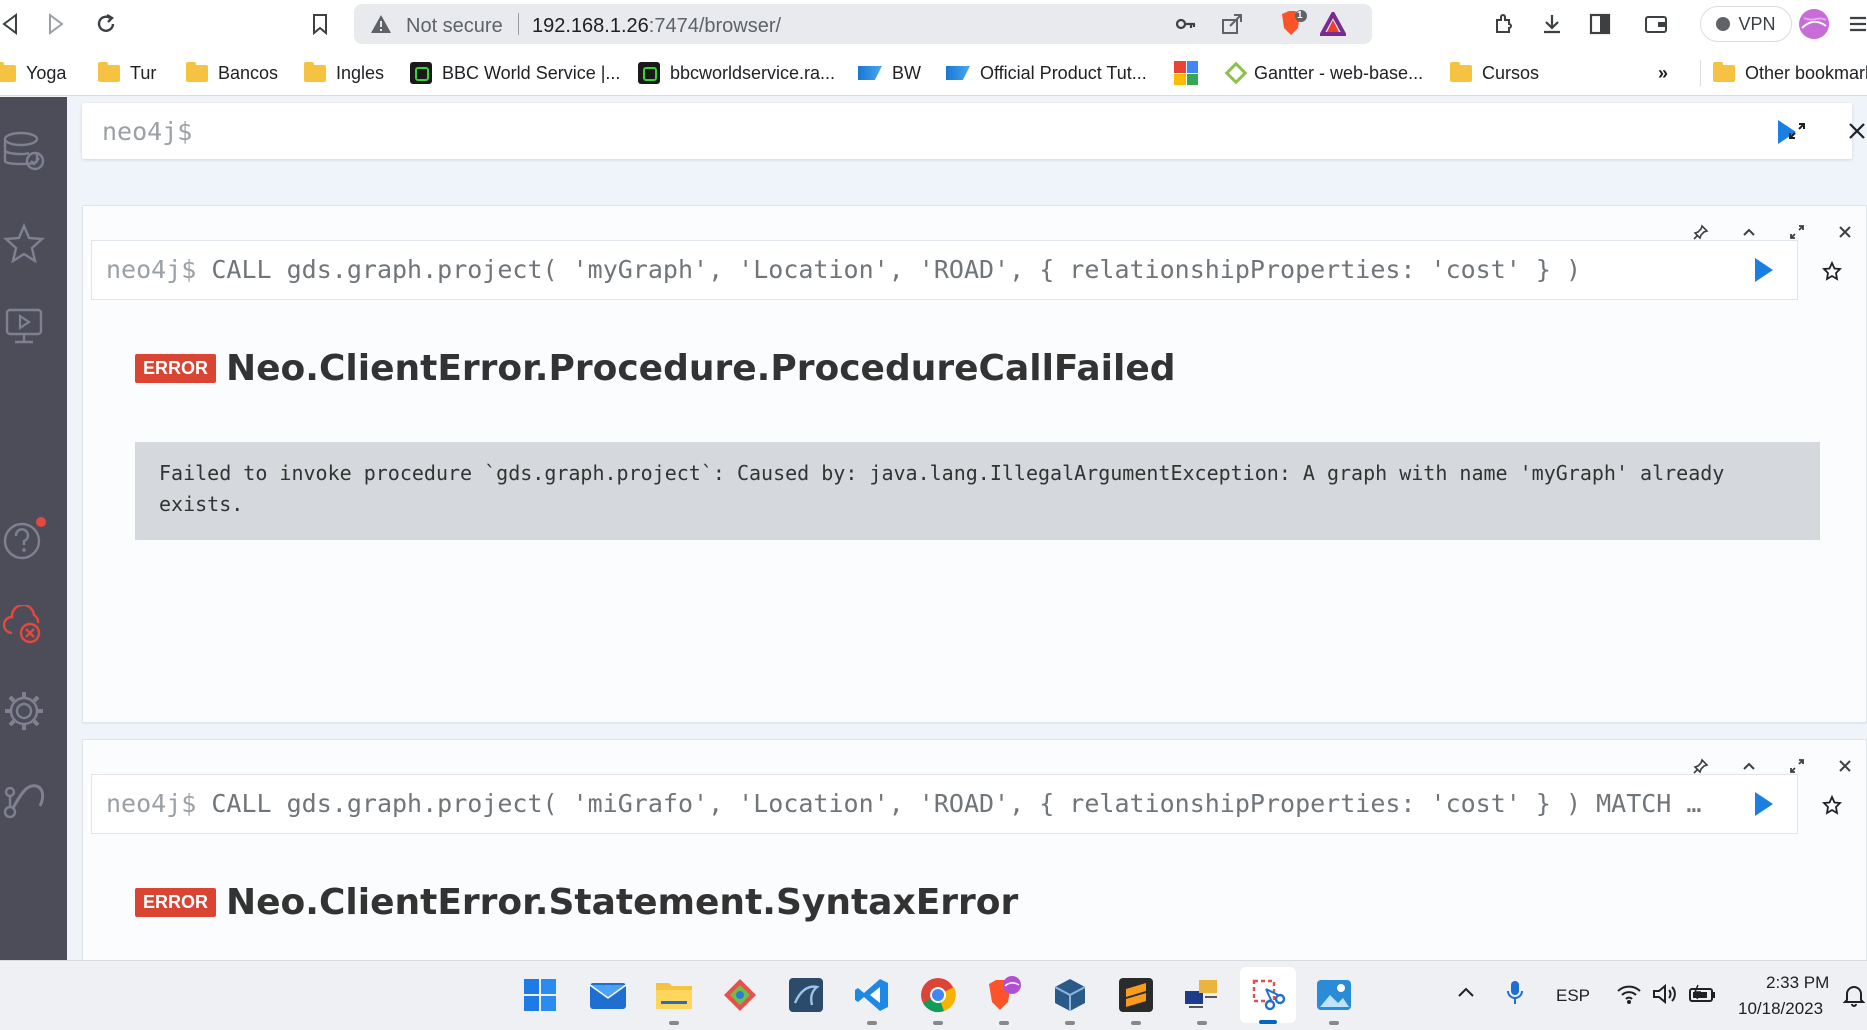 This screenshot has height=1030, width=1867. Describe the element at coordinates (46, 72) in the screenshot. I see `bookmark-label: Yoga` at that location.